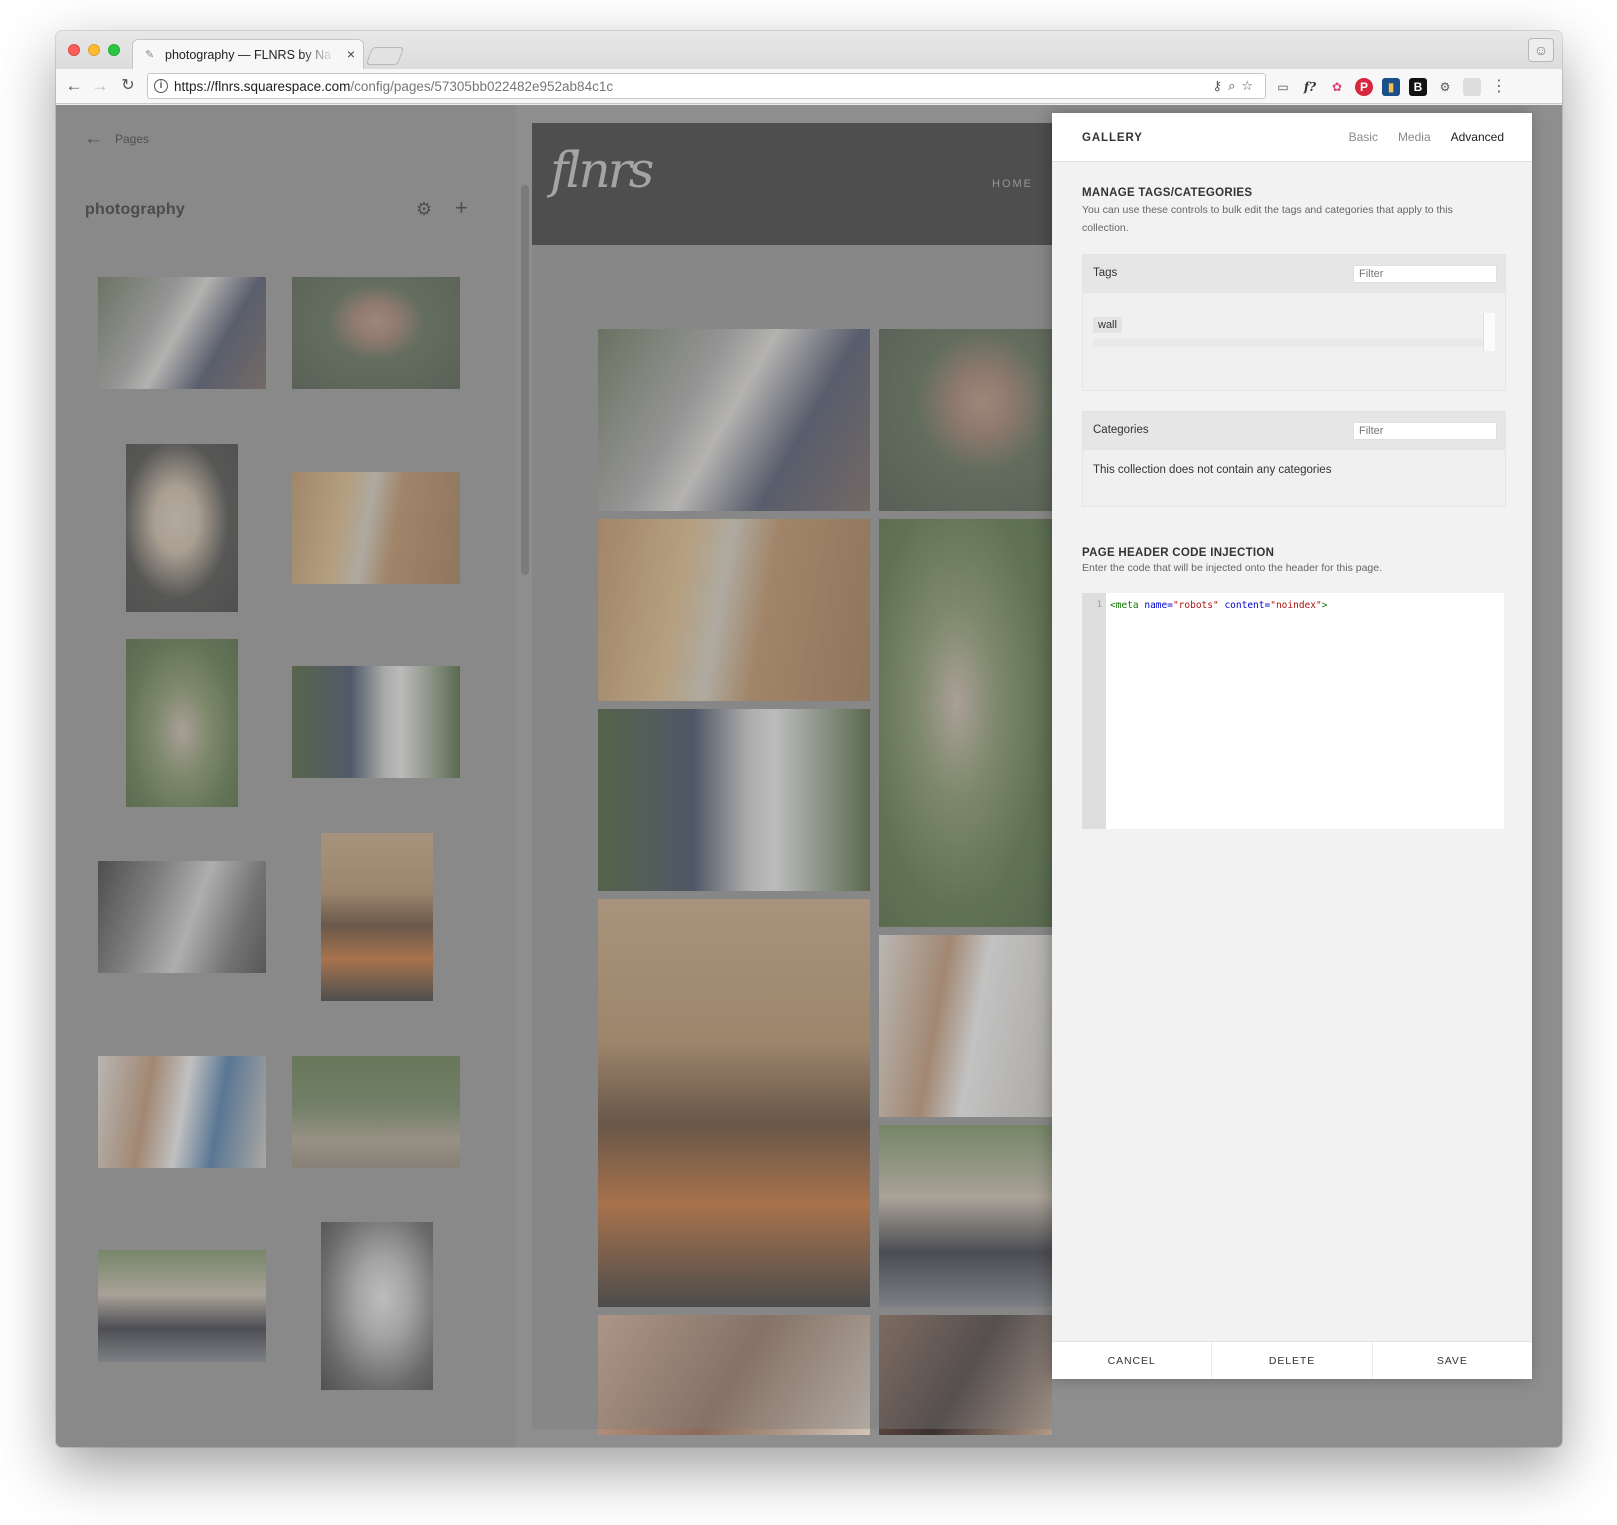 This screenshot has height=1525, width=1617. Describe the element at coordinates (74, 50) in the screenshot. I see `close-window-button` at that location.